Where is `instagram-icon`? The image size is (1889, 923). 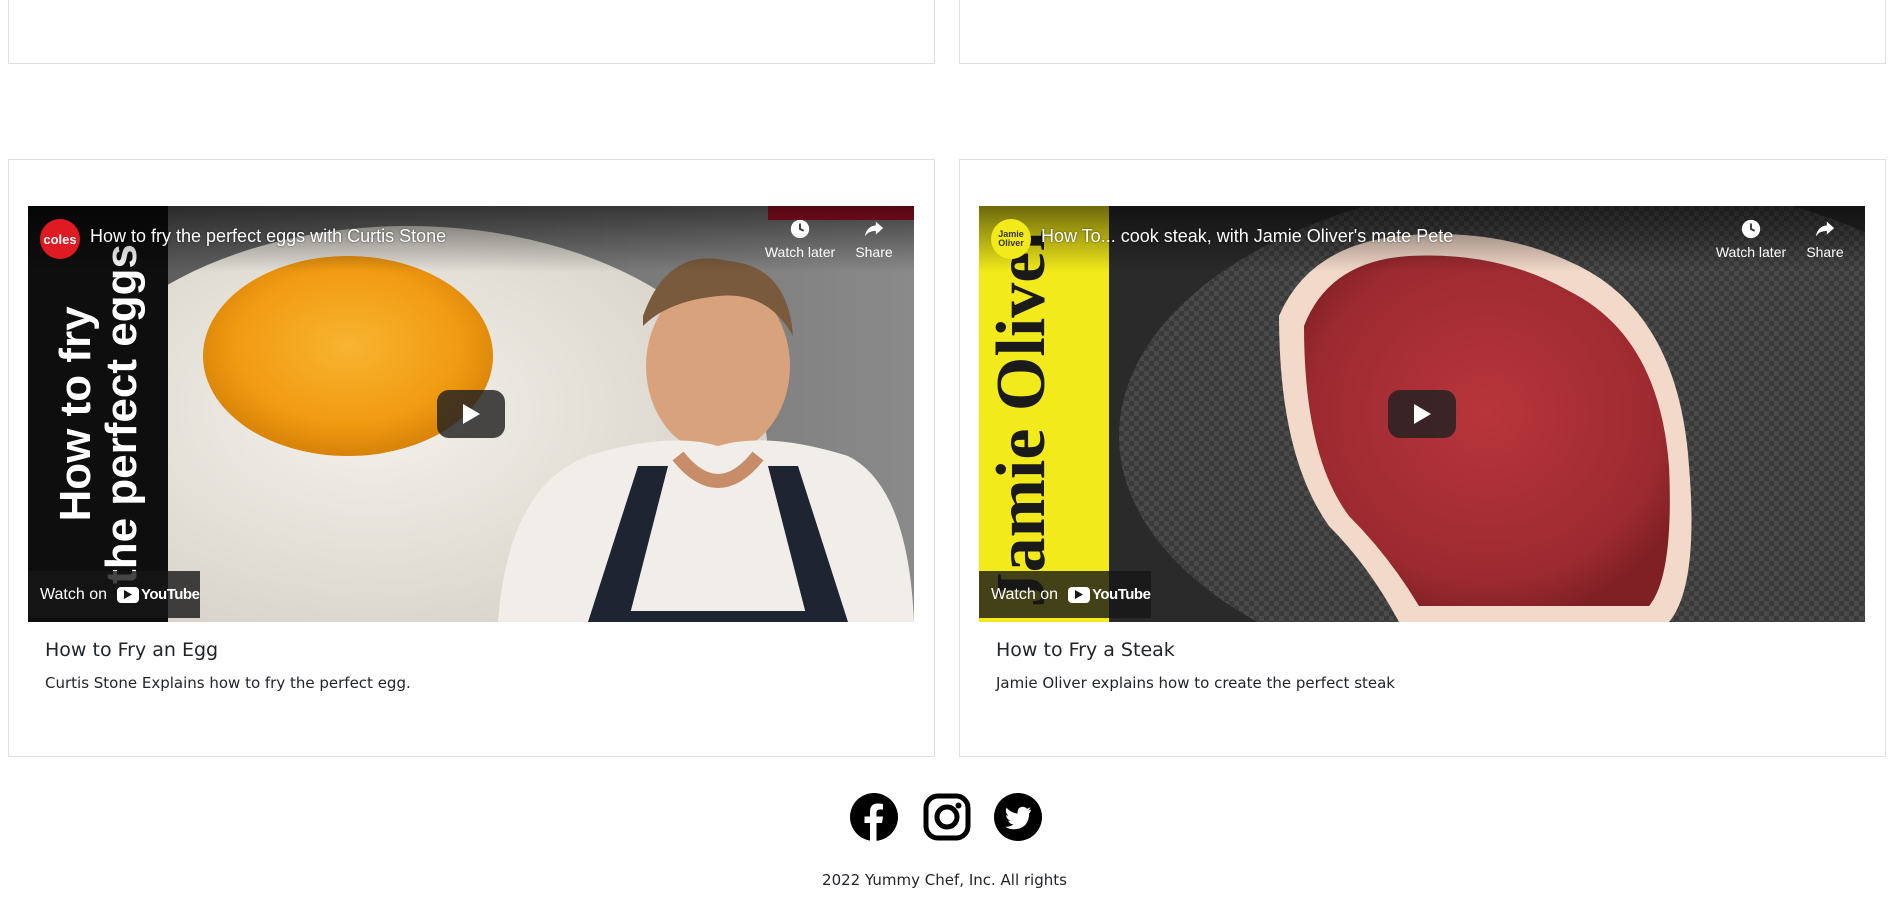 instagram-icon is located at coordinates (947, 817).